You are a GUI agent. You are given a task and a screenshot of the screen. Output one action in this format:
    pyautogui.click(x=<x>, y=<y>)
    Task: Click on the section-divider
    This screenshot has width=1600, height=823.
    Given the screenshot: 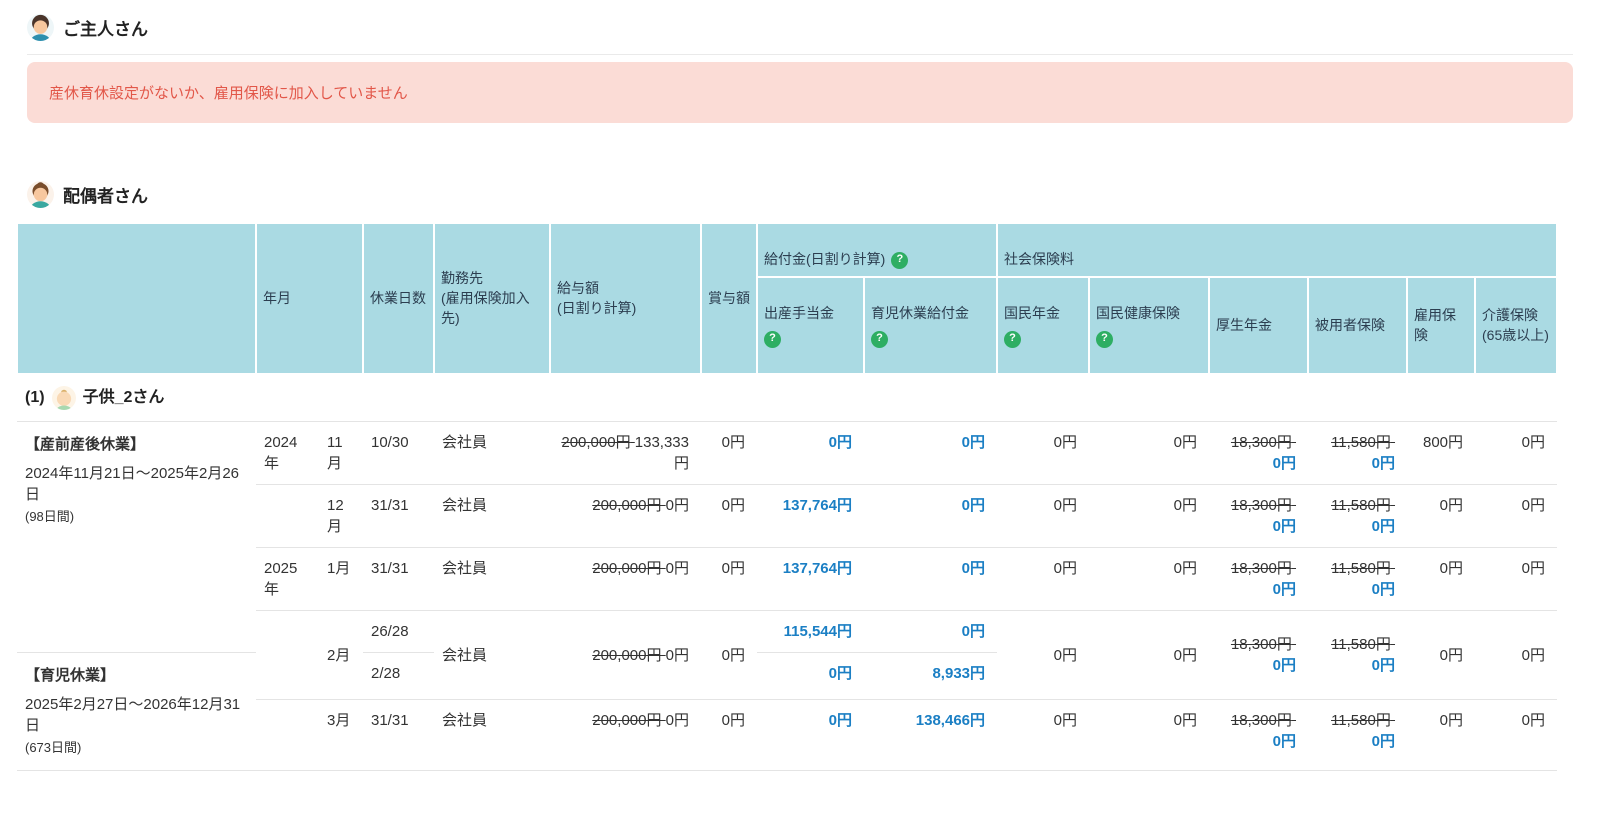 What is the action you would take?
    pyautogui.click(x=800, y=54)
    